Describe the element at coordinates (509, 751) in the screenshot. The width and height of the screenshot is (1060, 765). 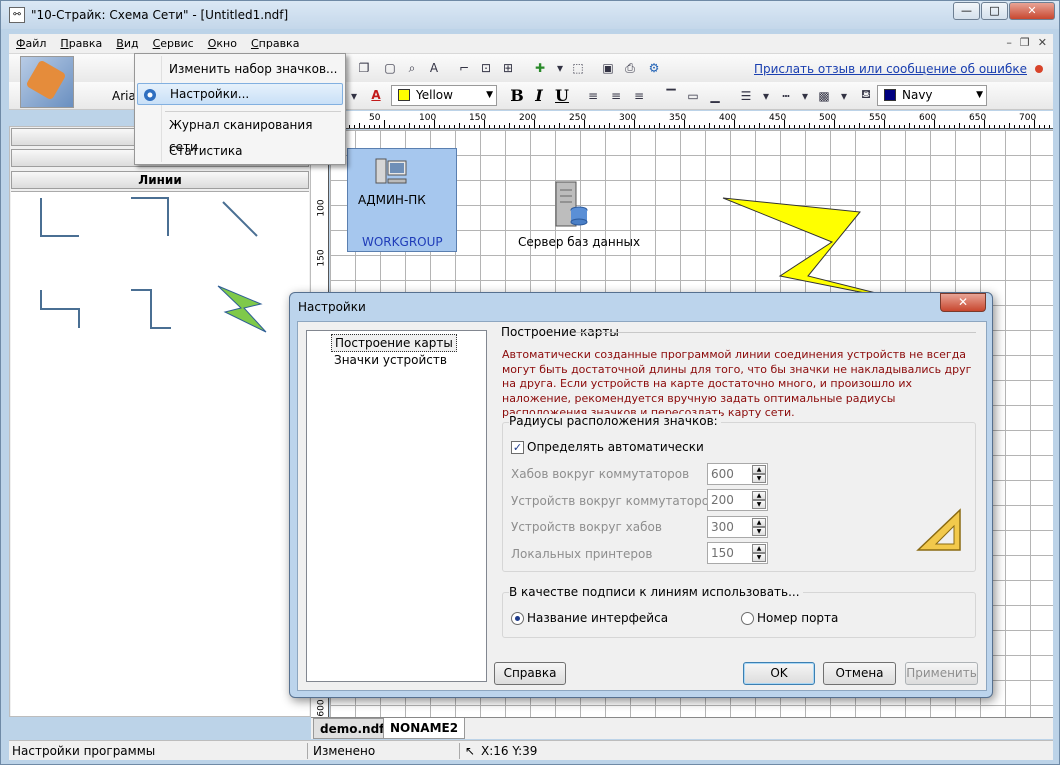
I see `status-coords: X:16 Y:39` at that location.